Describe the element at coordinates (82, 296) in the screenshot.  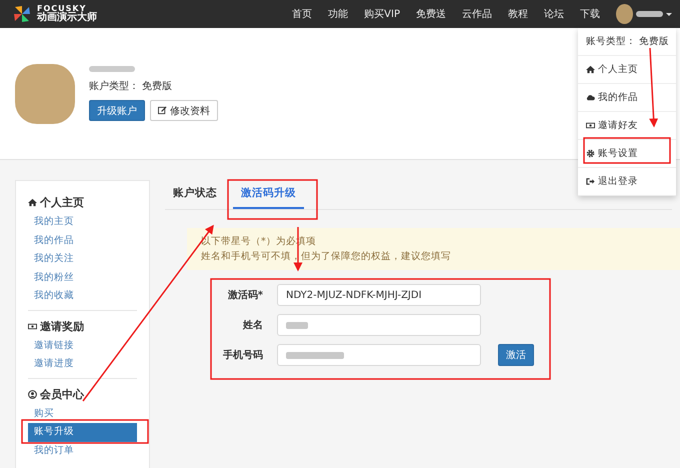
I see `sidebar-item: 我的收藏` at that location.